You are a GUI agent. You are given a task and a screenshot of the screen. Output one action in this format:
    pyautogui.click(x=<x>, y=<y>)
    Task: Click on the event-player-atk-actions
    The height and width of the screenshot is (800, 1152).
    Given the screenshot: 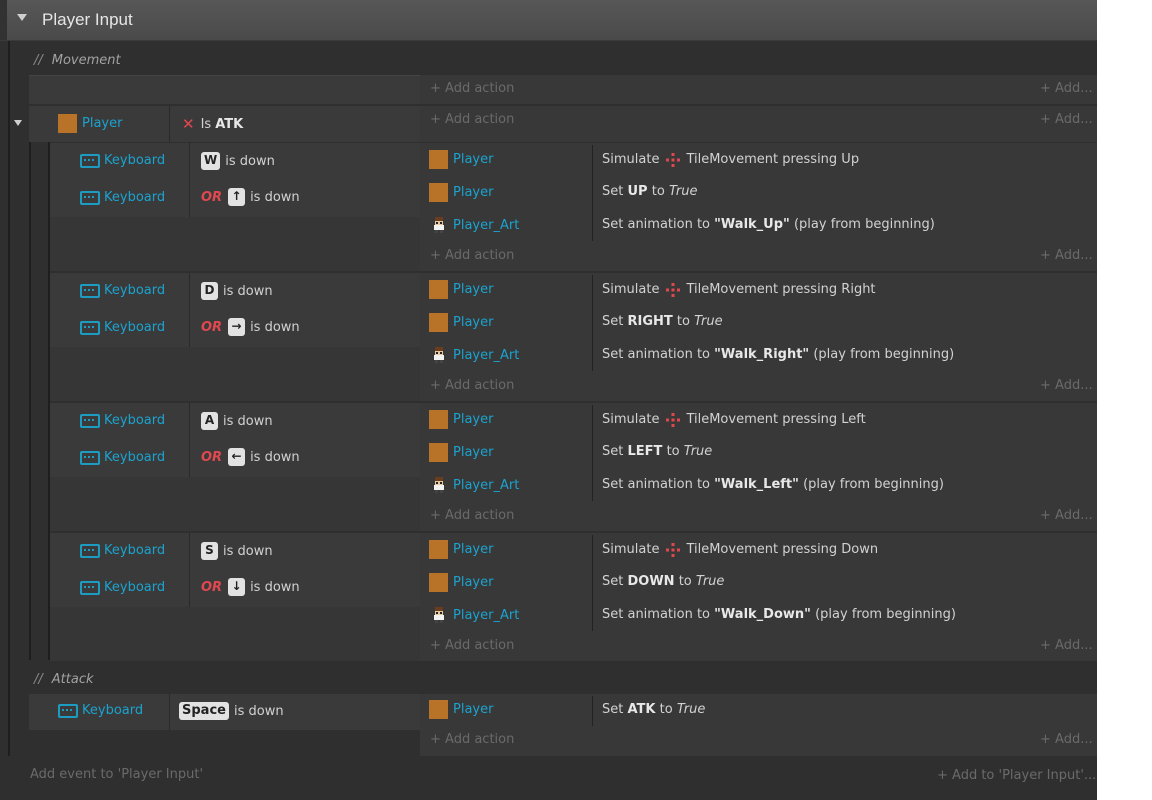 What is the action you would take?
    pyautogui.click(x=758, y=124)
    